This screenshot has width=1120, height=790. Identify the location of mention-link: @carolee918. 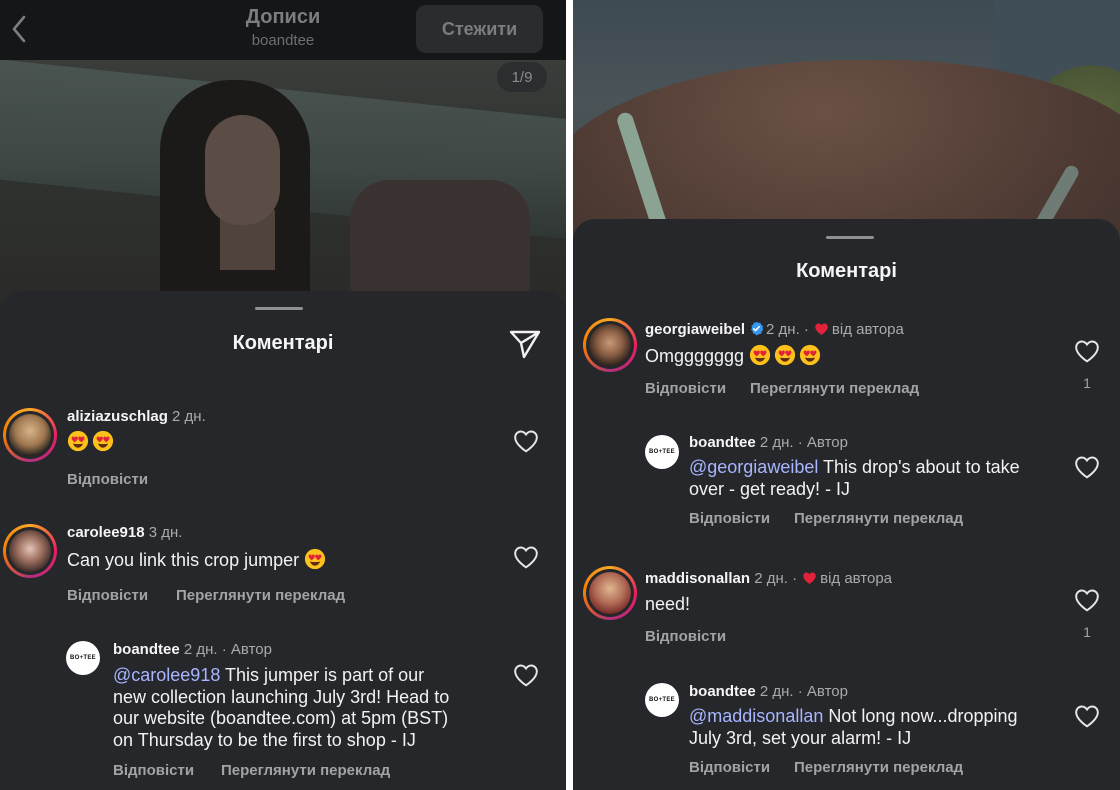
(166, 675).